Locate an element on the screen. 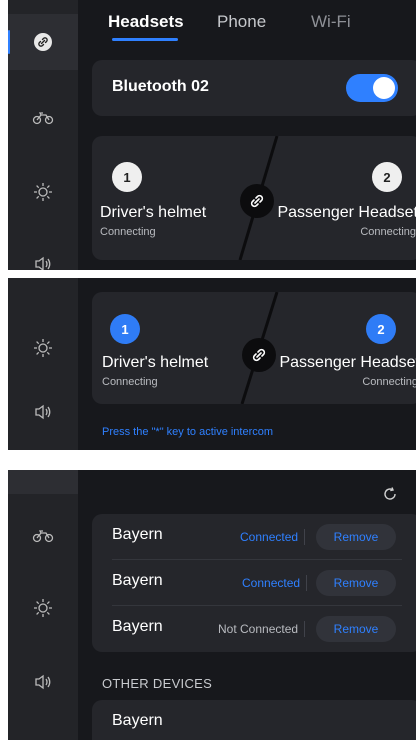  tab-headsets: Headsets is located at coordinates (146, 22).